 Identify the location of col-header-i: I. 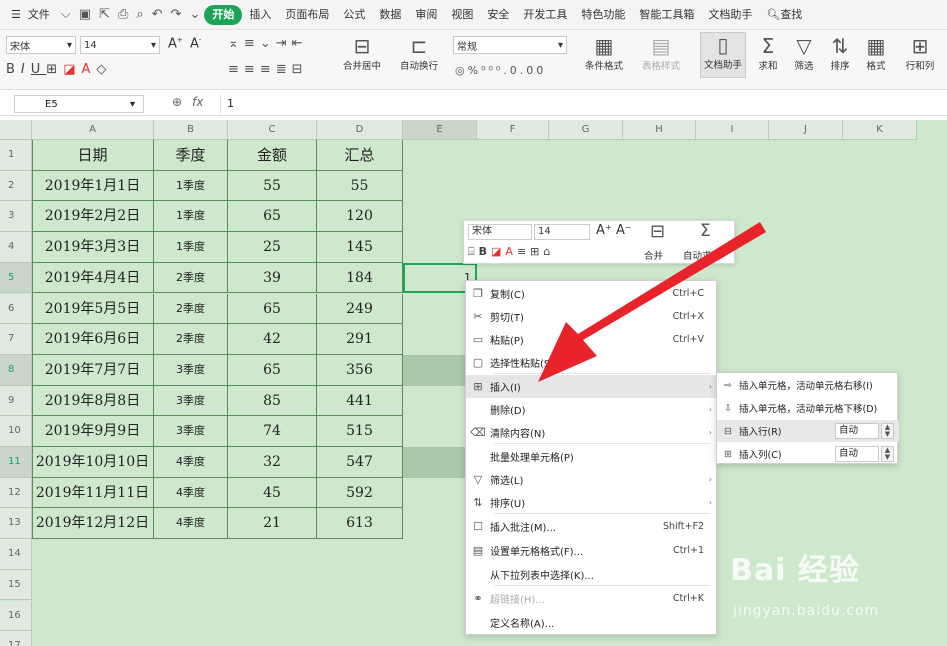
(732, 130).